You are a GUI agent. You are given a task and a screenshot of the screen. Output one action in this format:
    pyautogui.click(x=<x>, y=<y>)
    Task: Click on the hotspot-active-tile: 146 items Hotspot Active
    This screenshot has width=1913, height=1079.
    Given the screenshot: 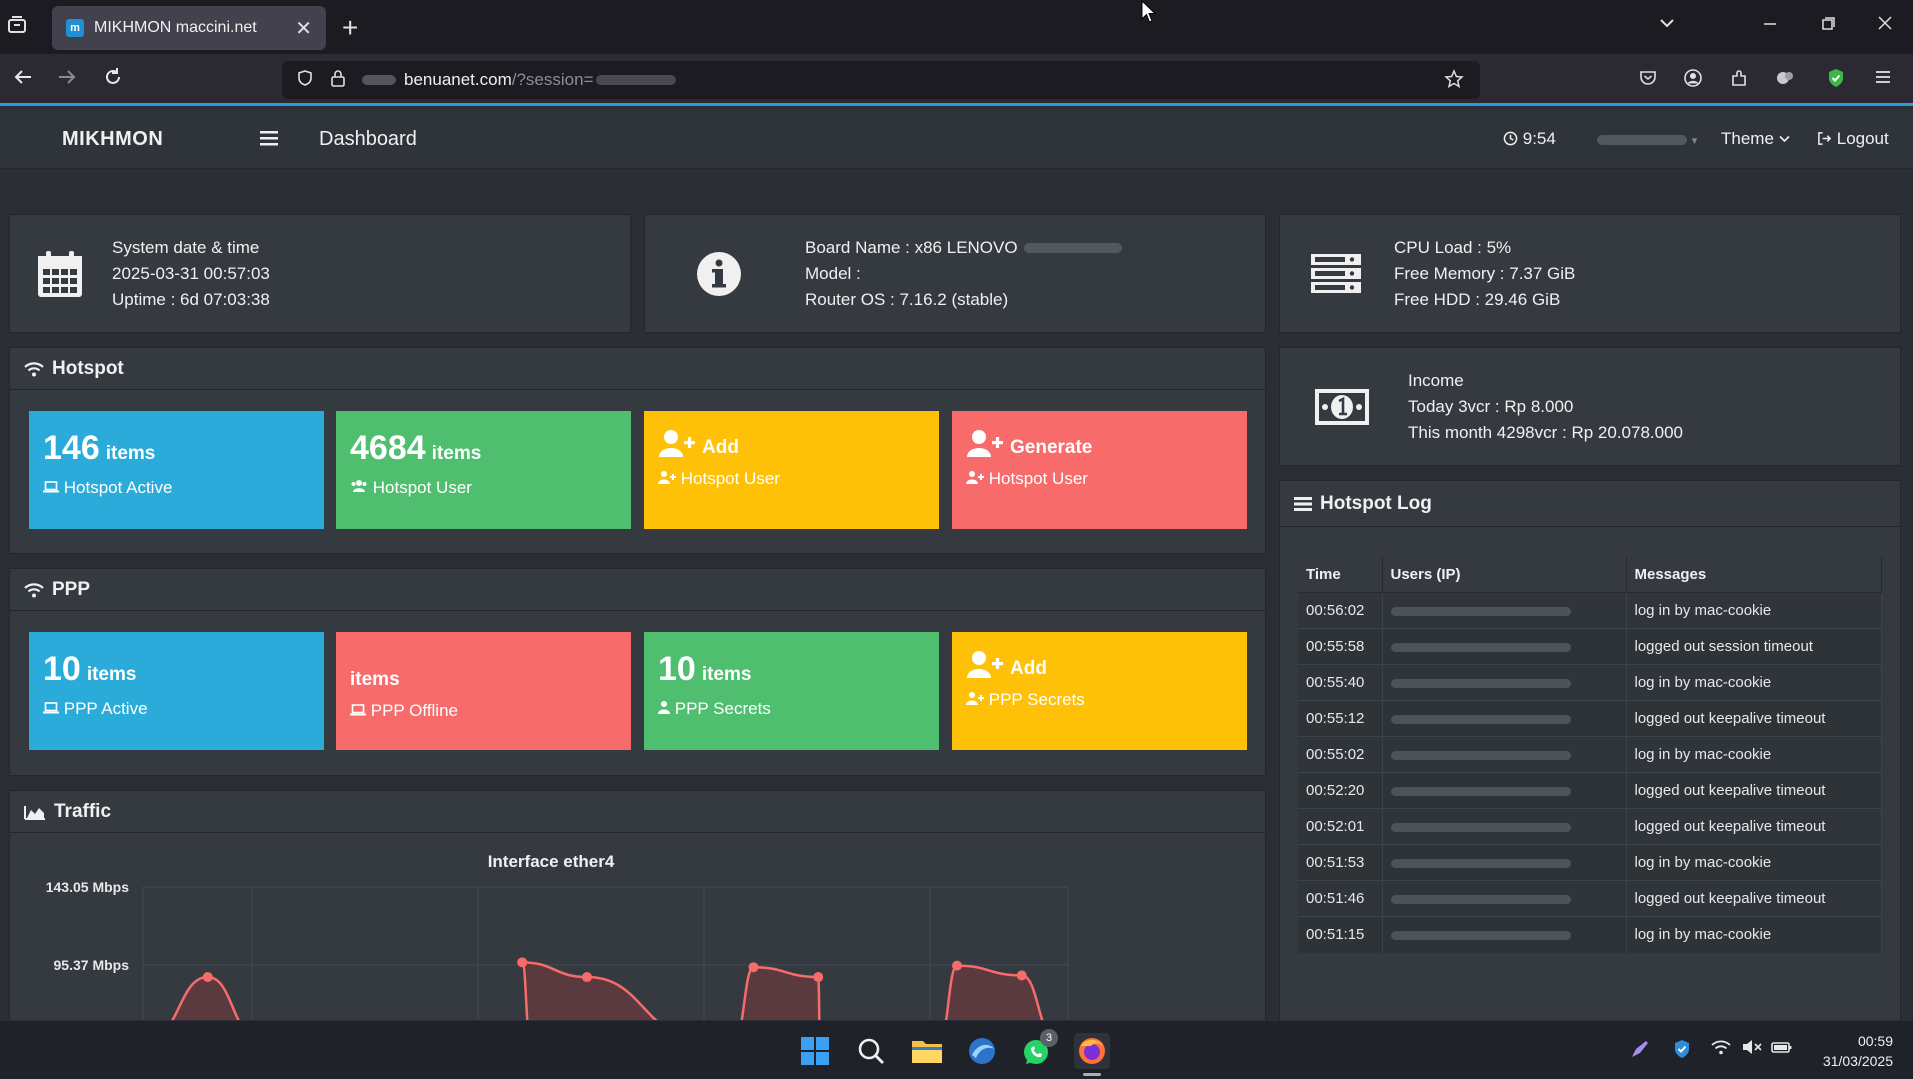 What is the action you would take?
    pyautogui.click(x=176, y=470)
    